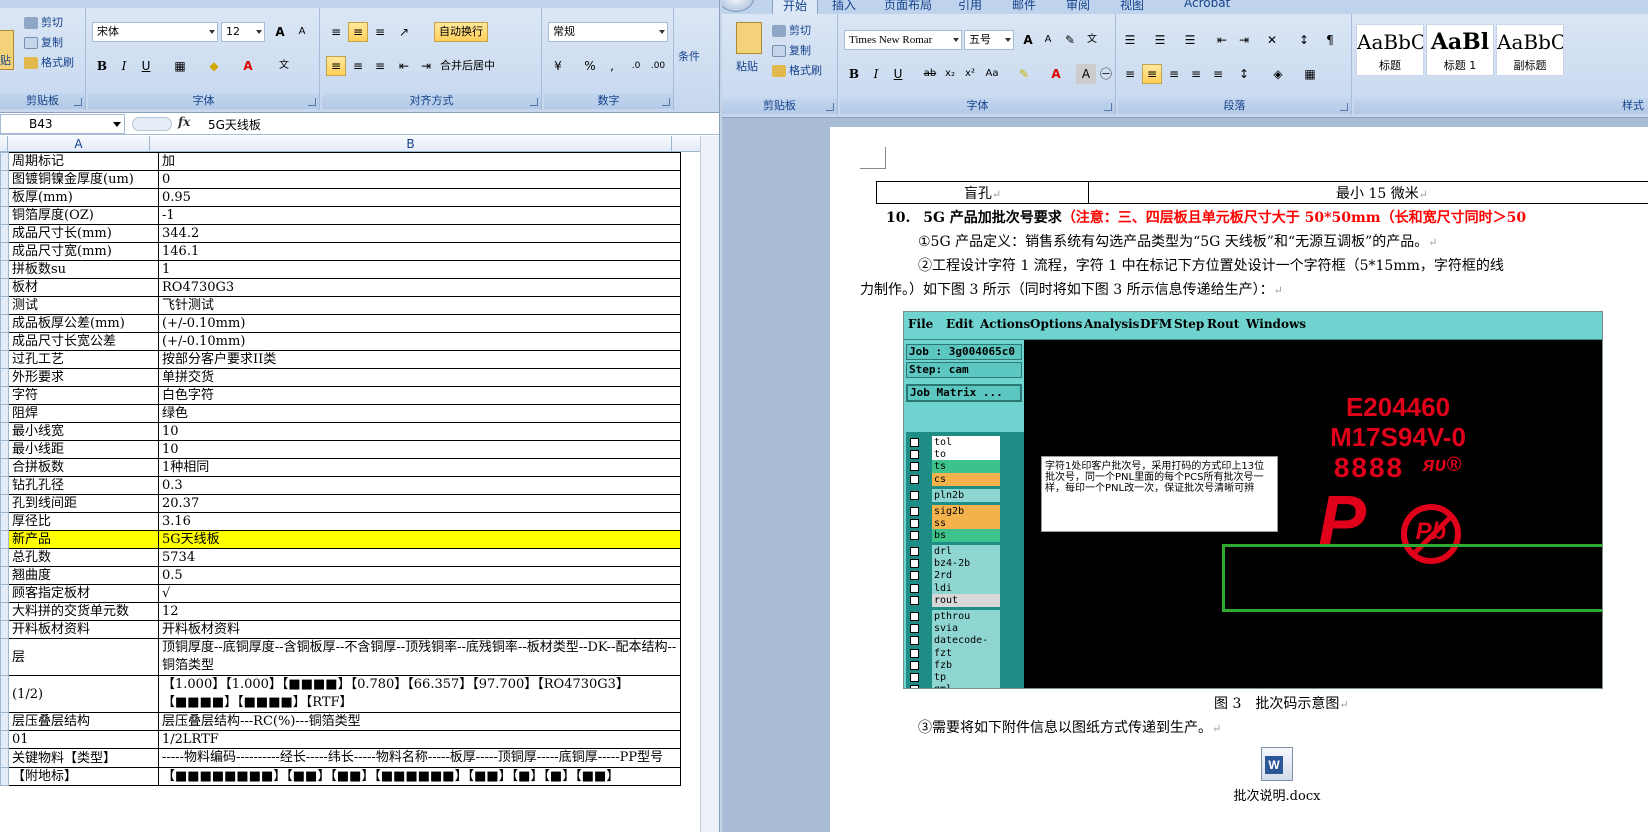  What do you see at coordinates (83, 694) in the screenshot?
I see `cell-a: (1/2)` at bounding box center [83, 694].